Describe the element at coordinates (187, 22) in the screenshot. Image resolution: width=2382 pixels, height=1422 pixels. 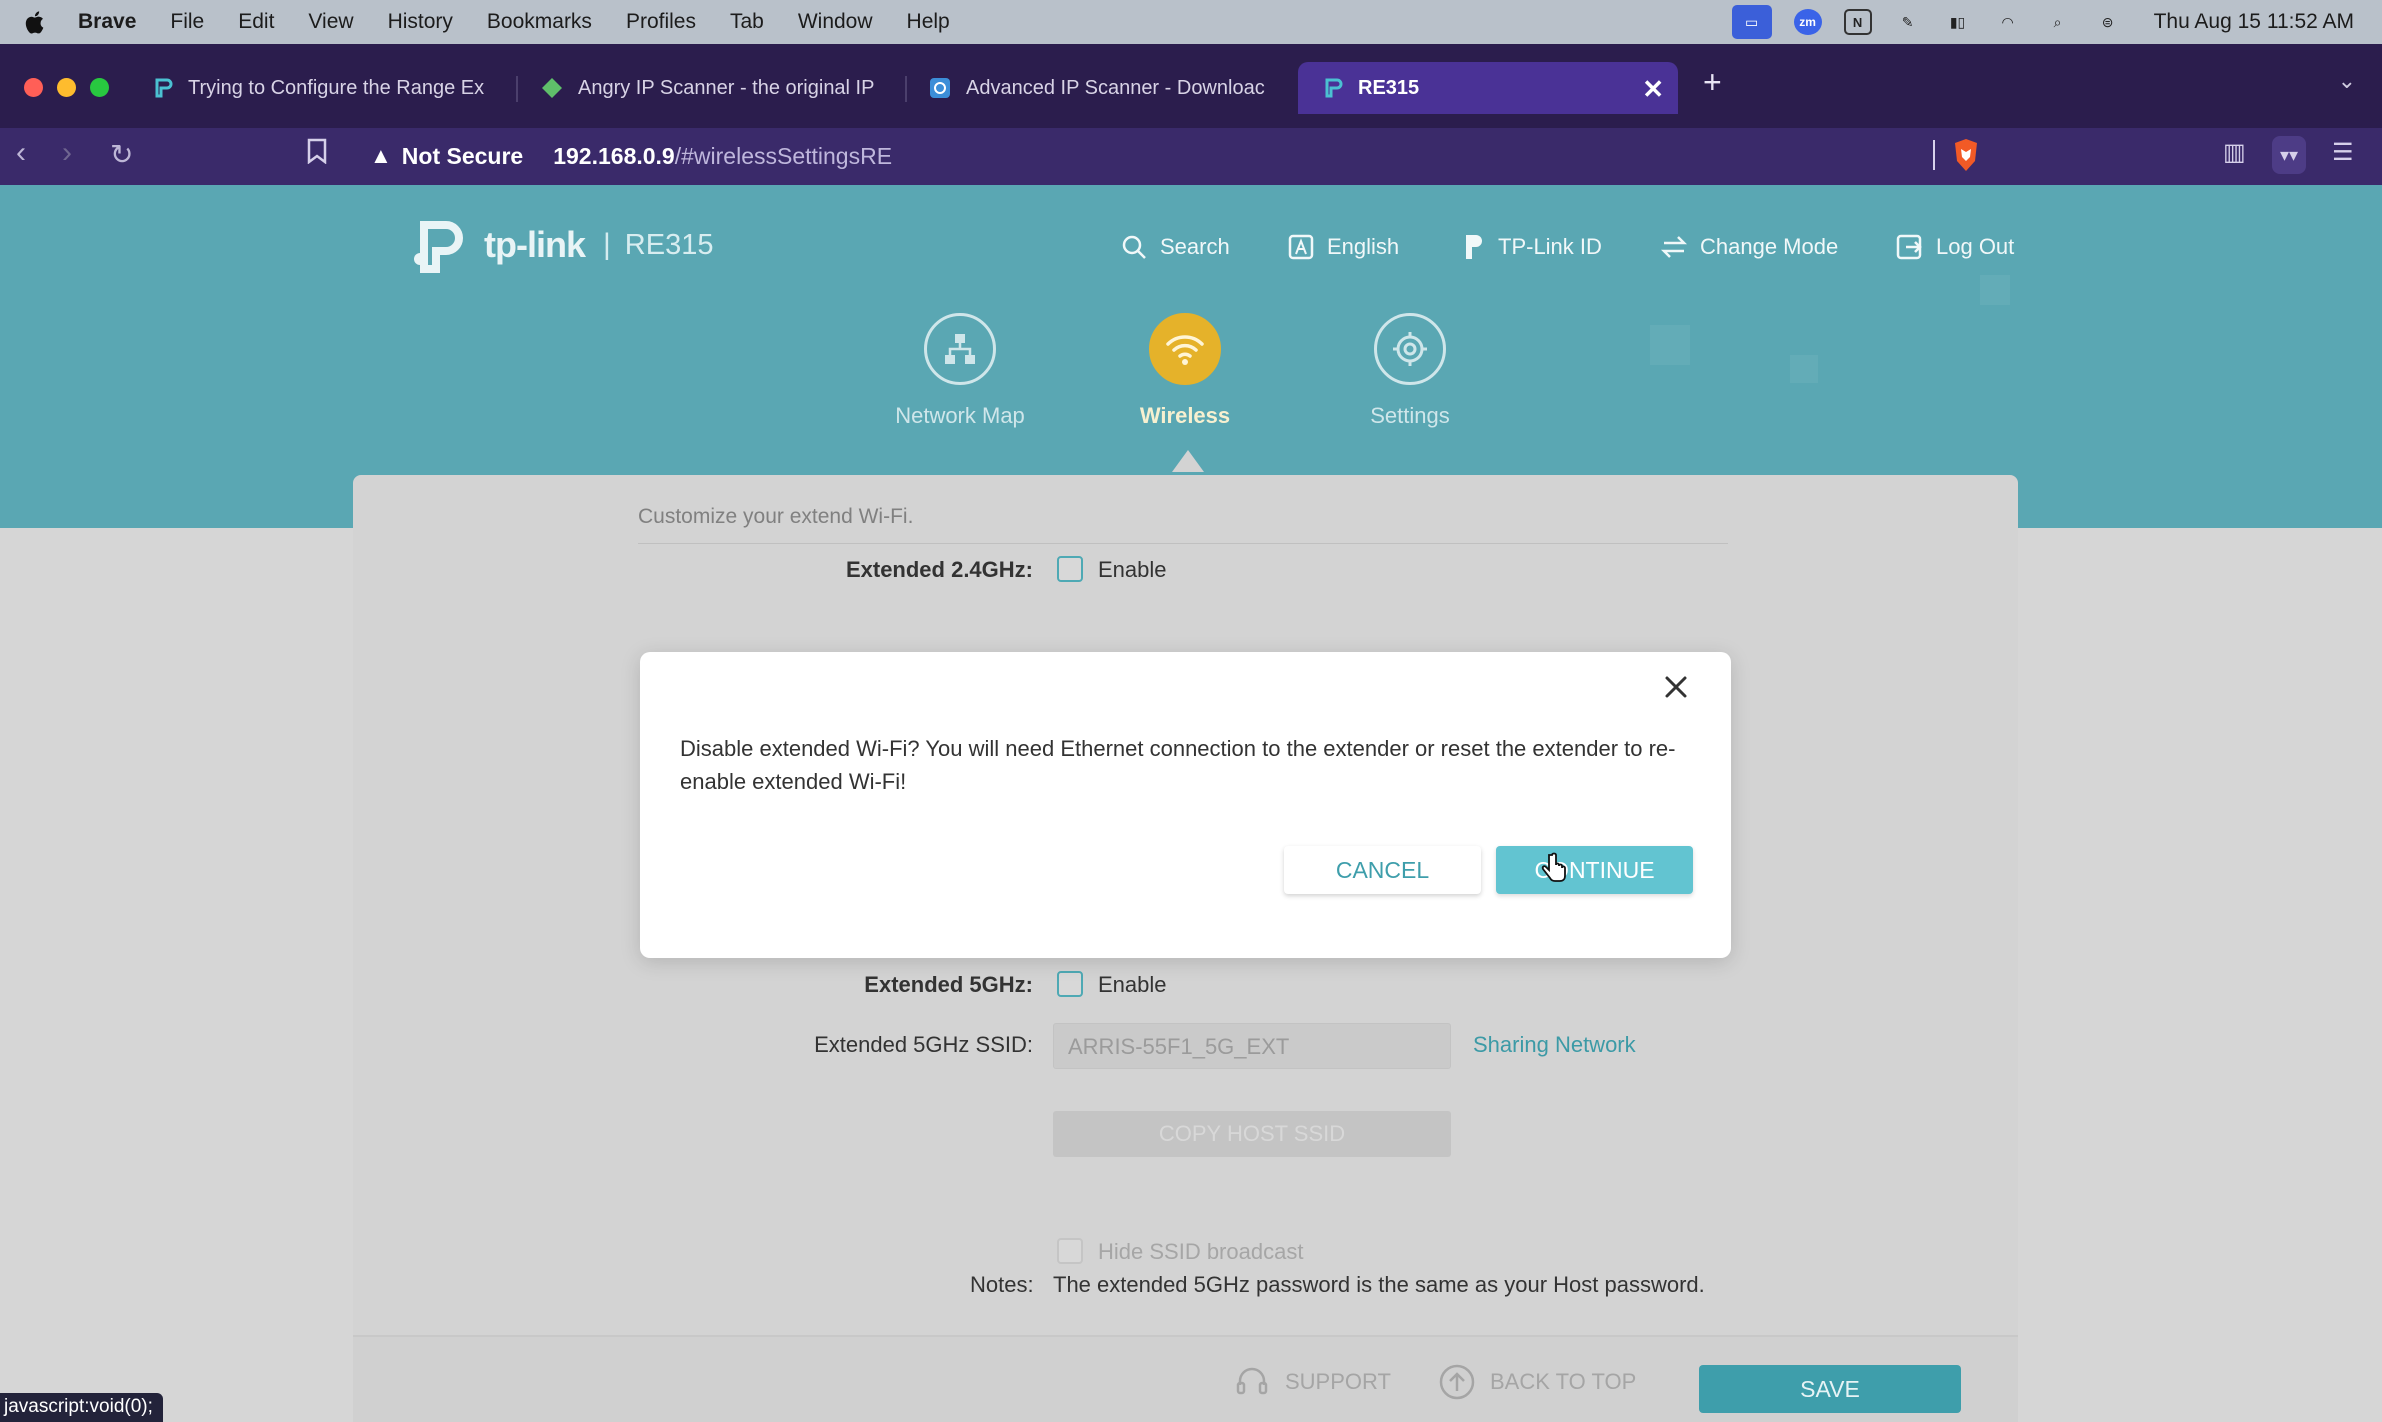
I see `menu-file: File` at that location.